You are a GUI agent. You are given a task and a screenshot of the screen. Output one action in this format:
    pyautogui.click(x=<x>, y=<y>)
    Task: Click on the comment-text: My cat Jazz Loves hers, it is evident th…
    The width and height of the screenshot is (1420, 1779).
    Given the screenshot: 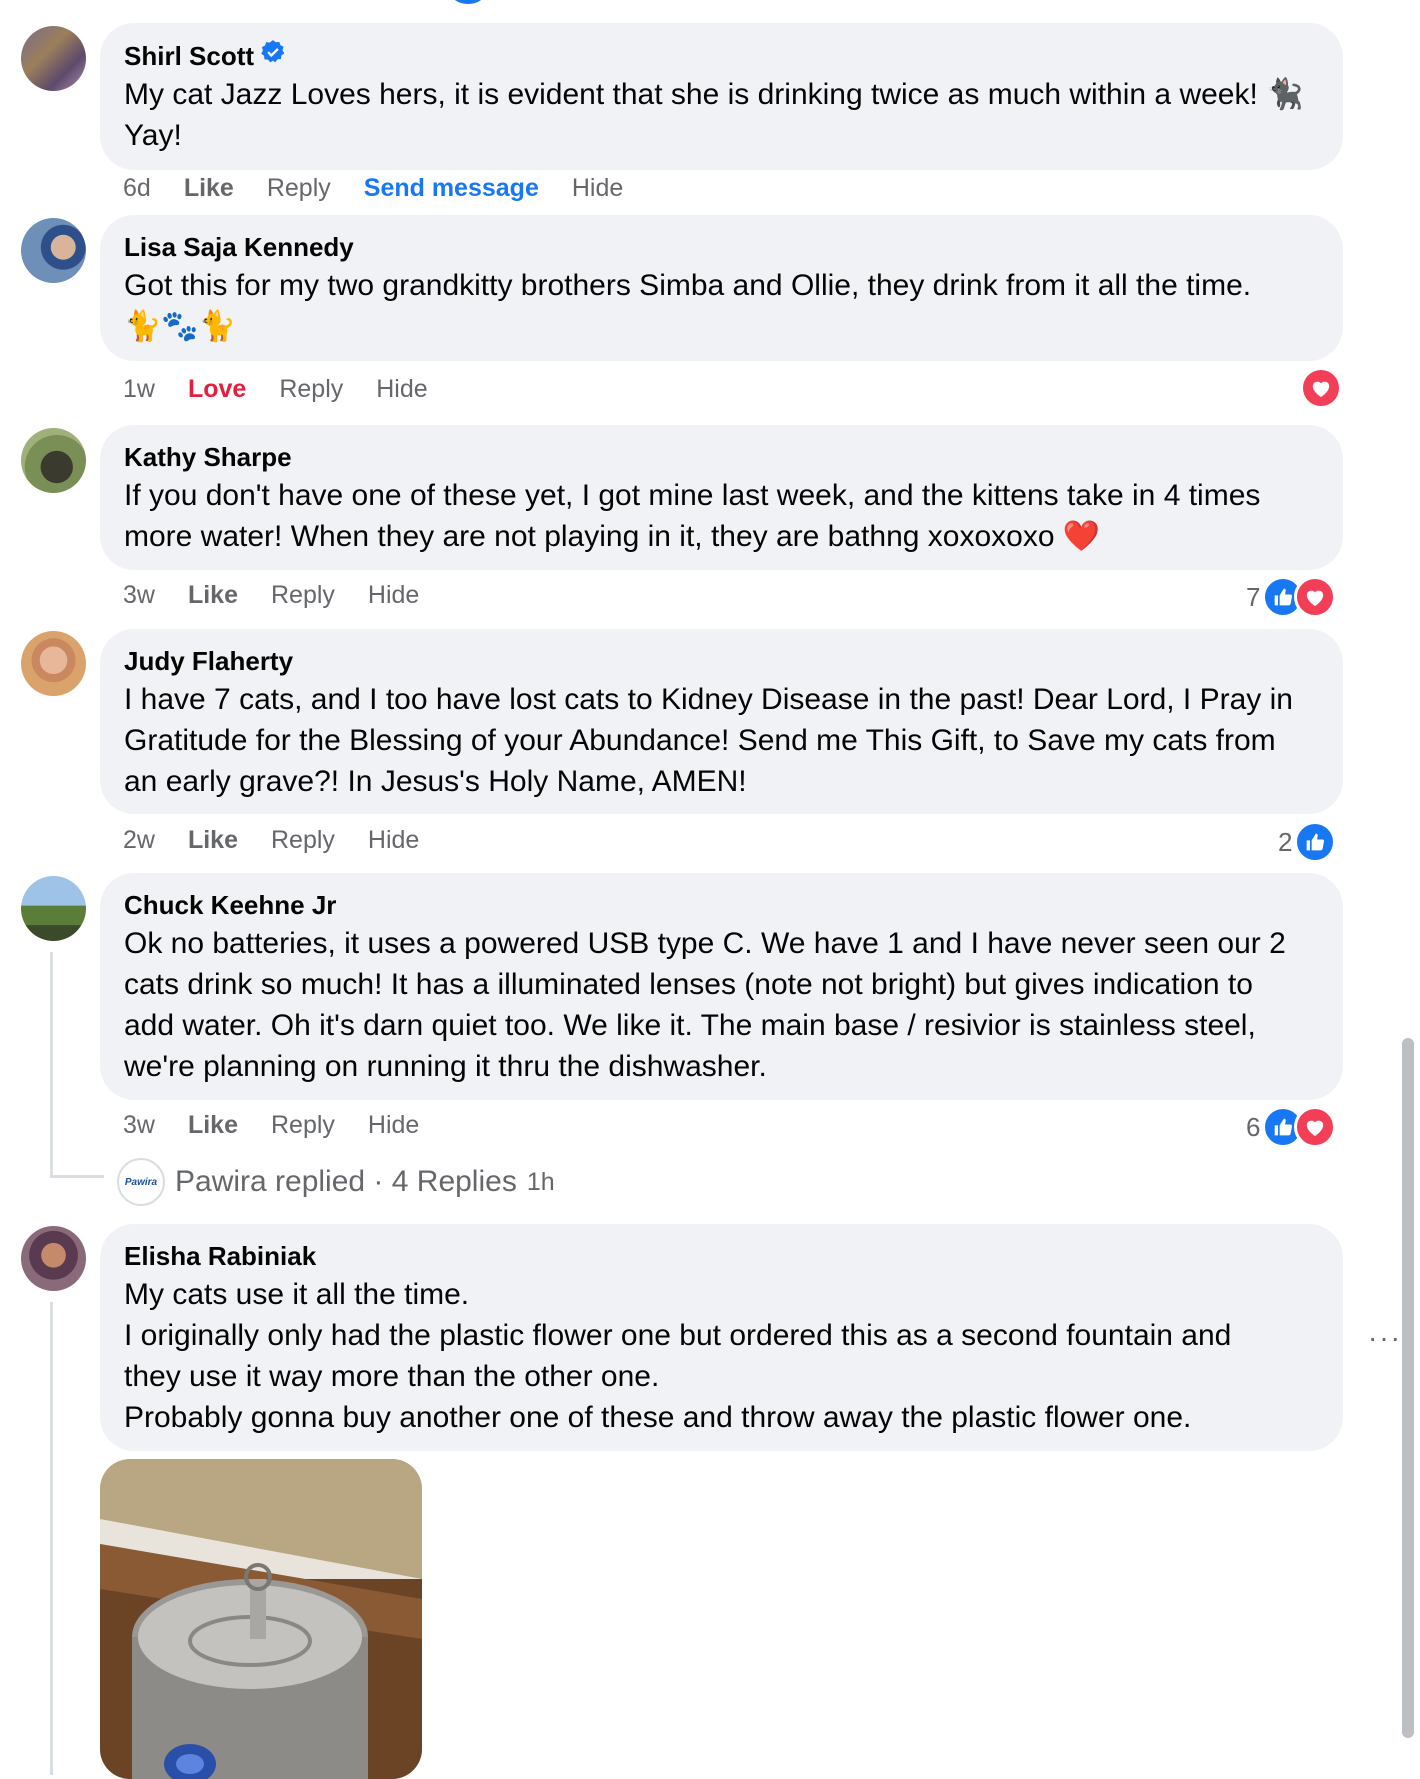 What is the action you would take?
    pyautogui.click(x=714, y=115)
    